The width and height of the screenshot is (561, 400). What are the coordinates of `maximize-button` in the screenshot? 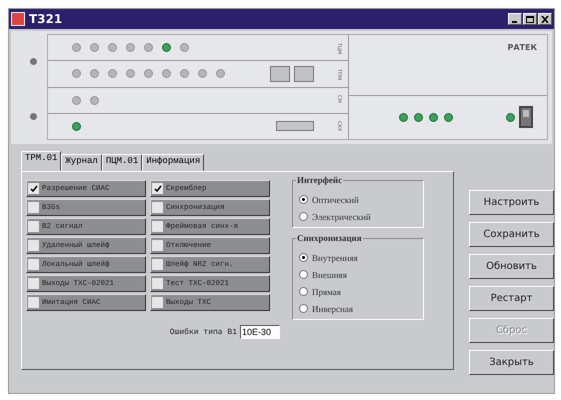 It's located at (530, 19).